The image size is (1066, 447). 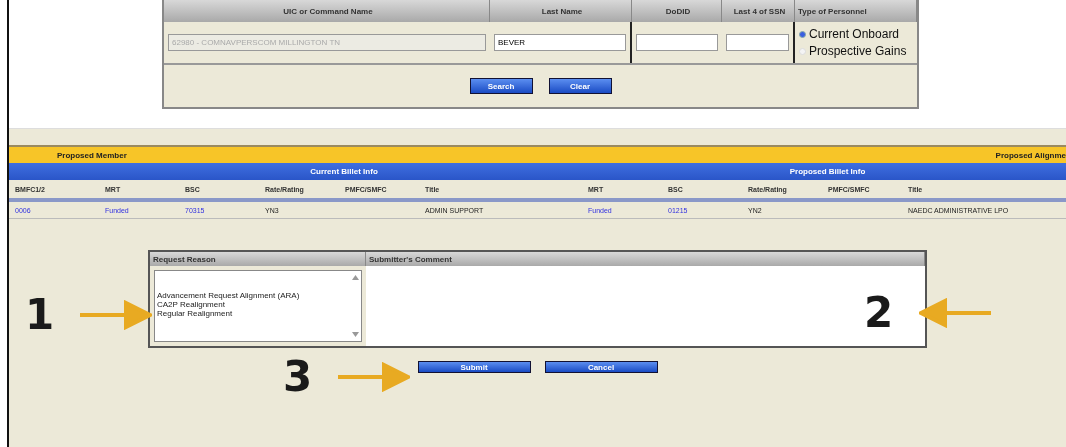 What do you see at coordinates (40, 314) in the screenshot?
I see `callout-number: 1` at bounding box center [40, 314].